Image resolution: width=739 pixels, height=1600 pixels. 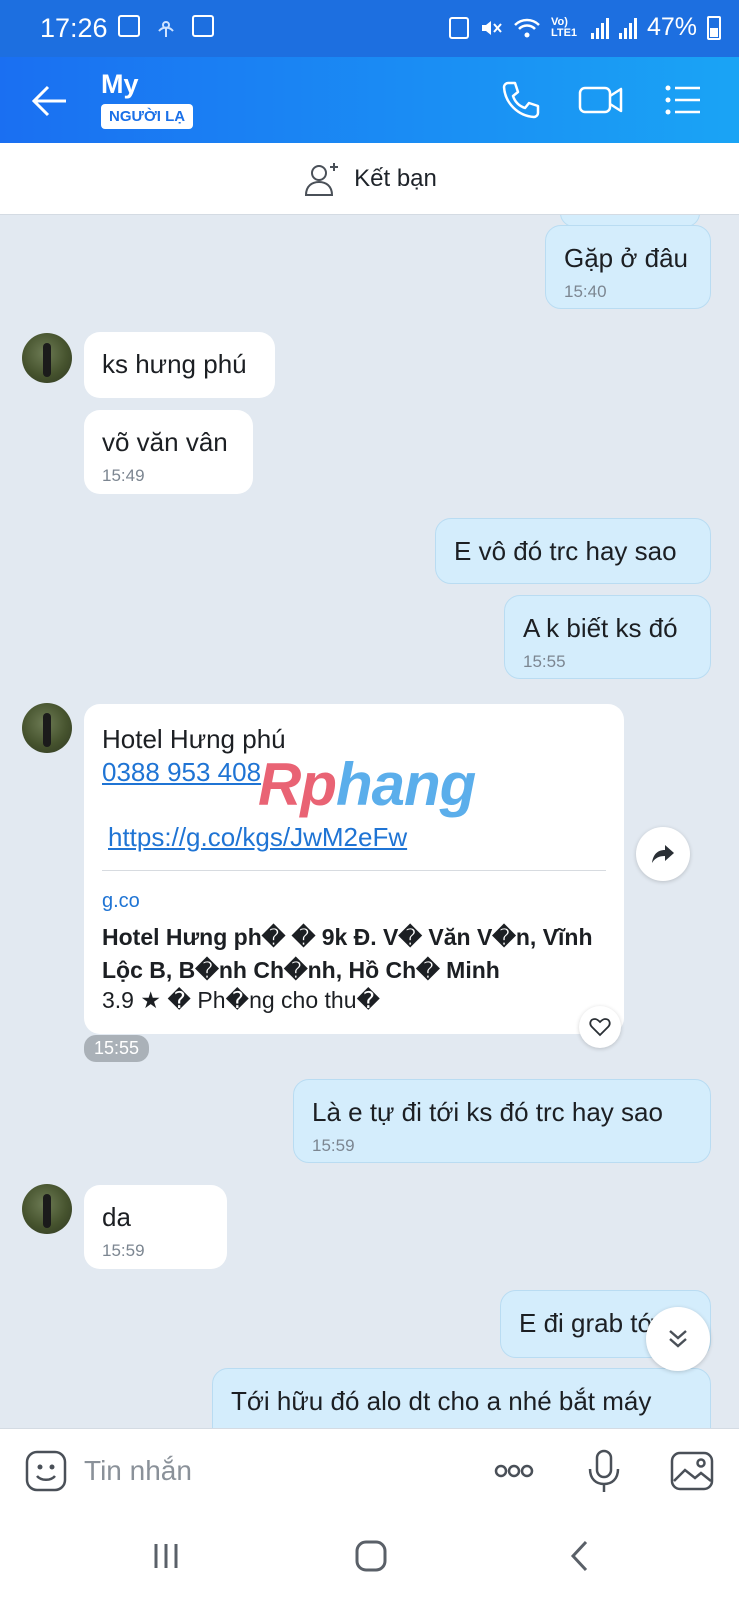 I want to click on watermark-part1: Rp, so click(x=297, y=784).